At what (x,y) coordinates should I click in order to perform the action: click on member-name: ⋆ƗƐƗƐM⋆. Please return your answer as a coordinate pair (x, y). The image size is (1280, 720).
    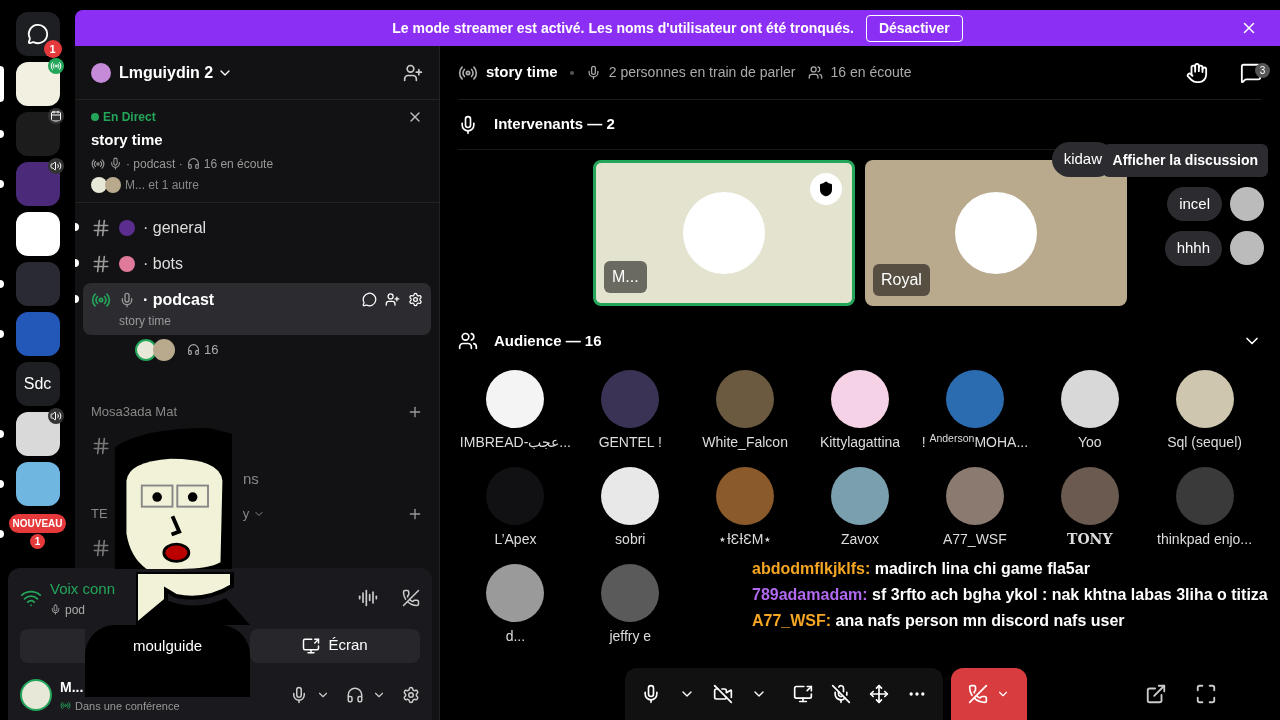
    Looking at the image, I should click on (745, 539).